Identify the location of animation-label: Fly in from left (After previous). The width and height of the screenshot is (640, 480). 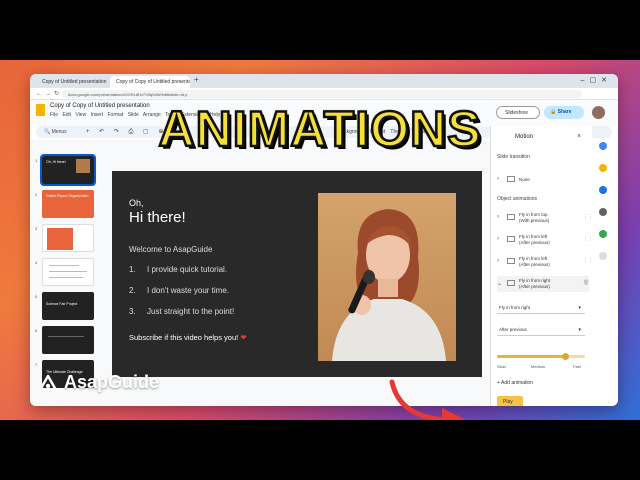
(534, 261).